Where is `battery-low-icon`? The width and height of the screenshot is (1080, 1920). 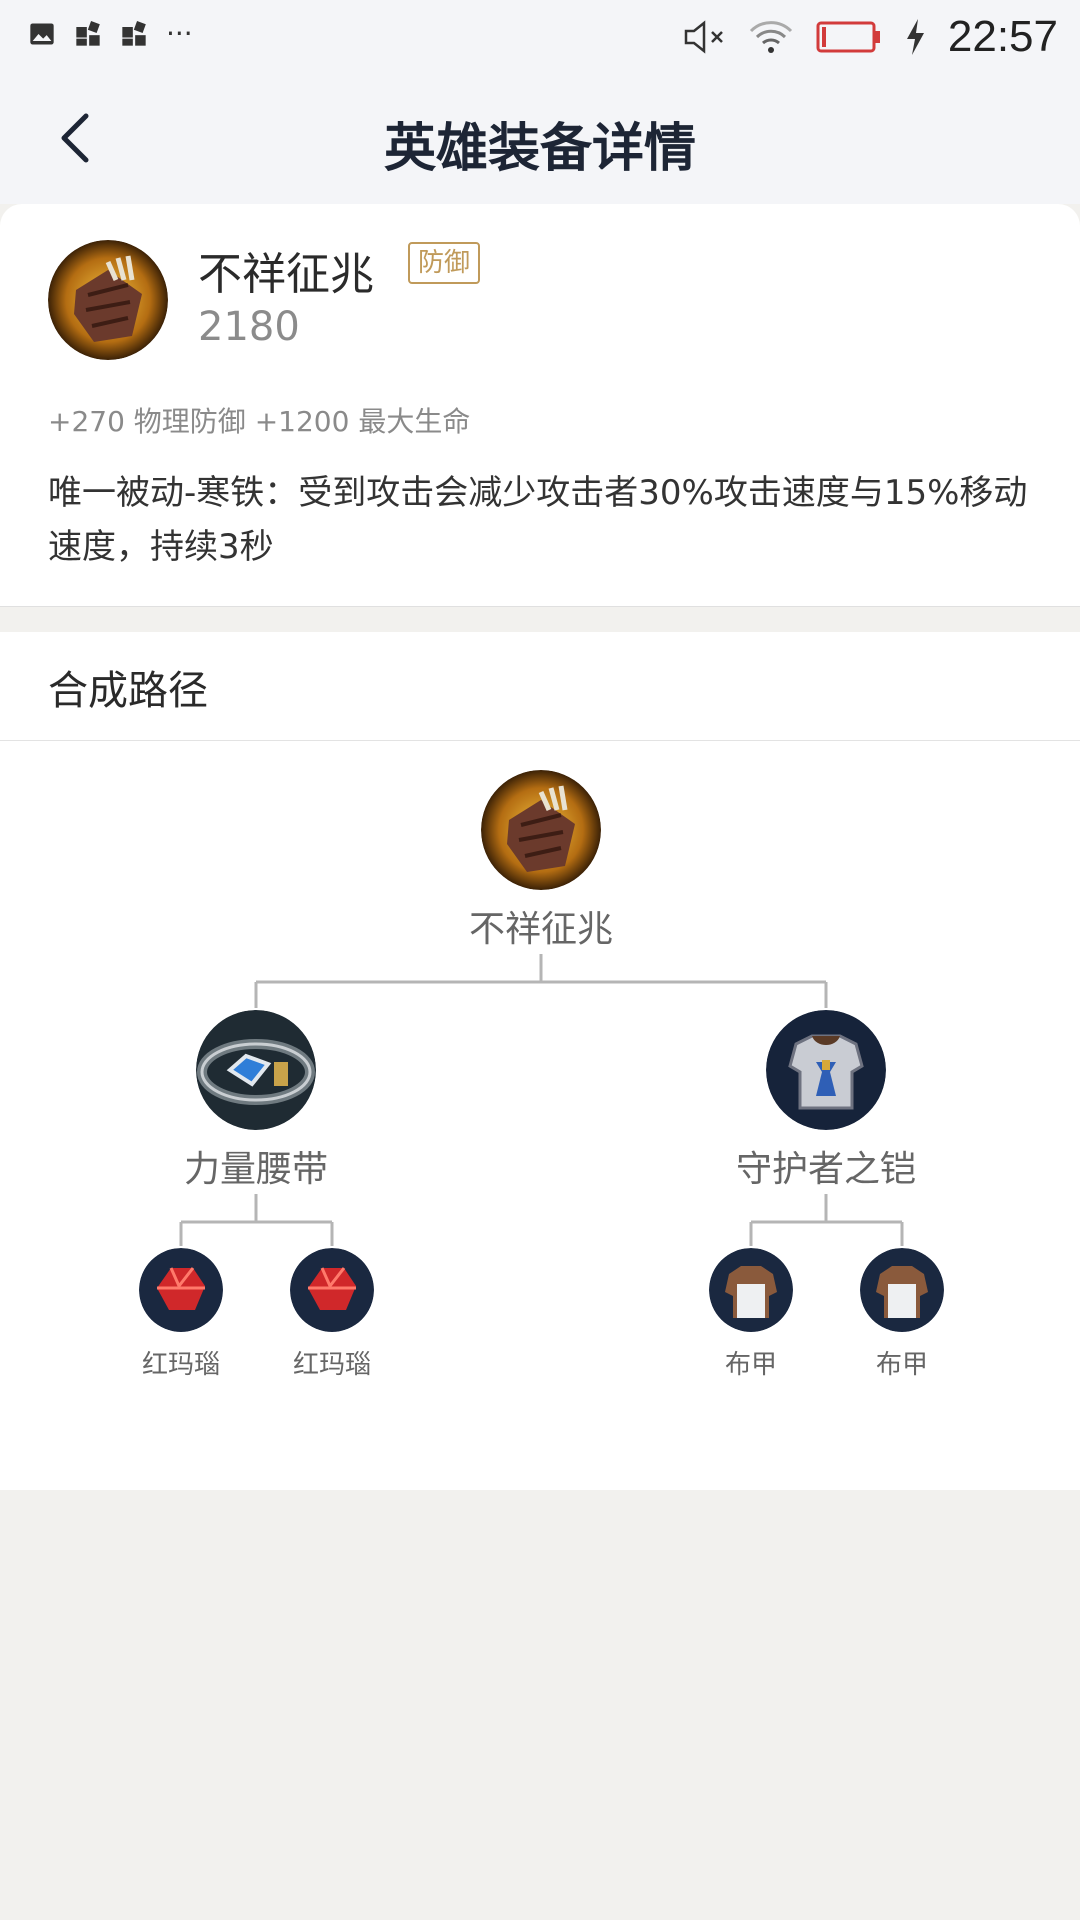
battery-low-icon is located at coordinates (848, 37).